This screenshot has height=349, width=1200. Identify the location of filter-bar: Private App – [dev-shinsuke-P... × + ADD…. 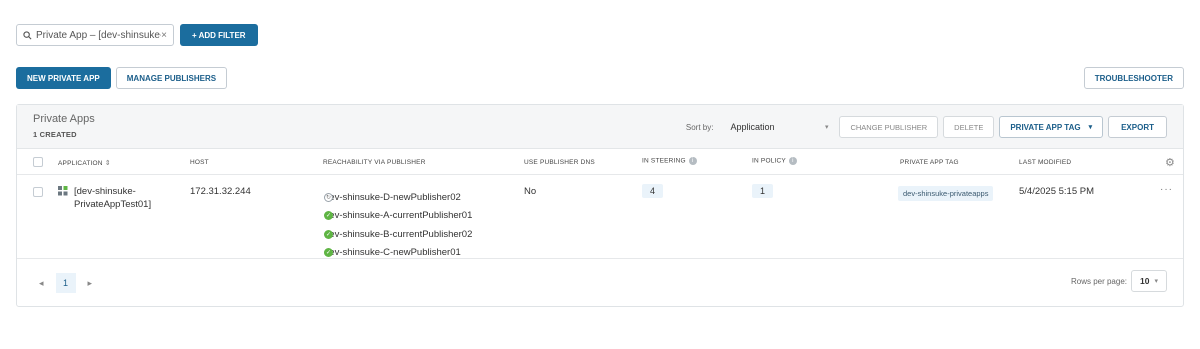
(137, 35).